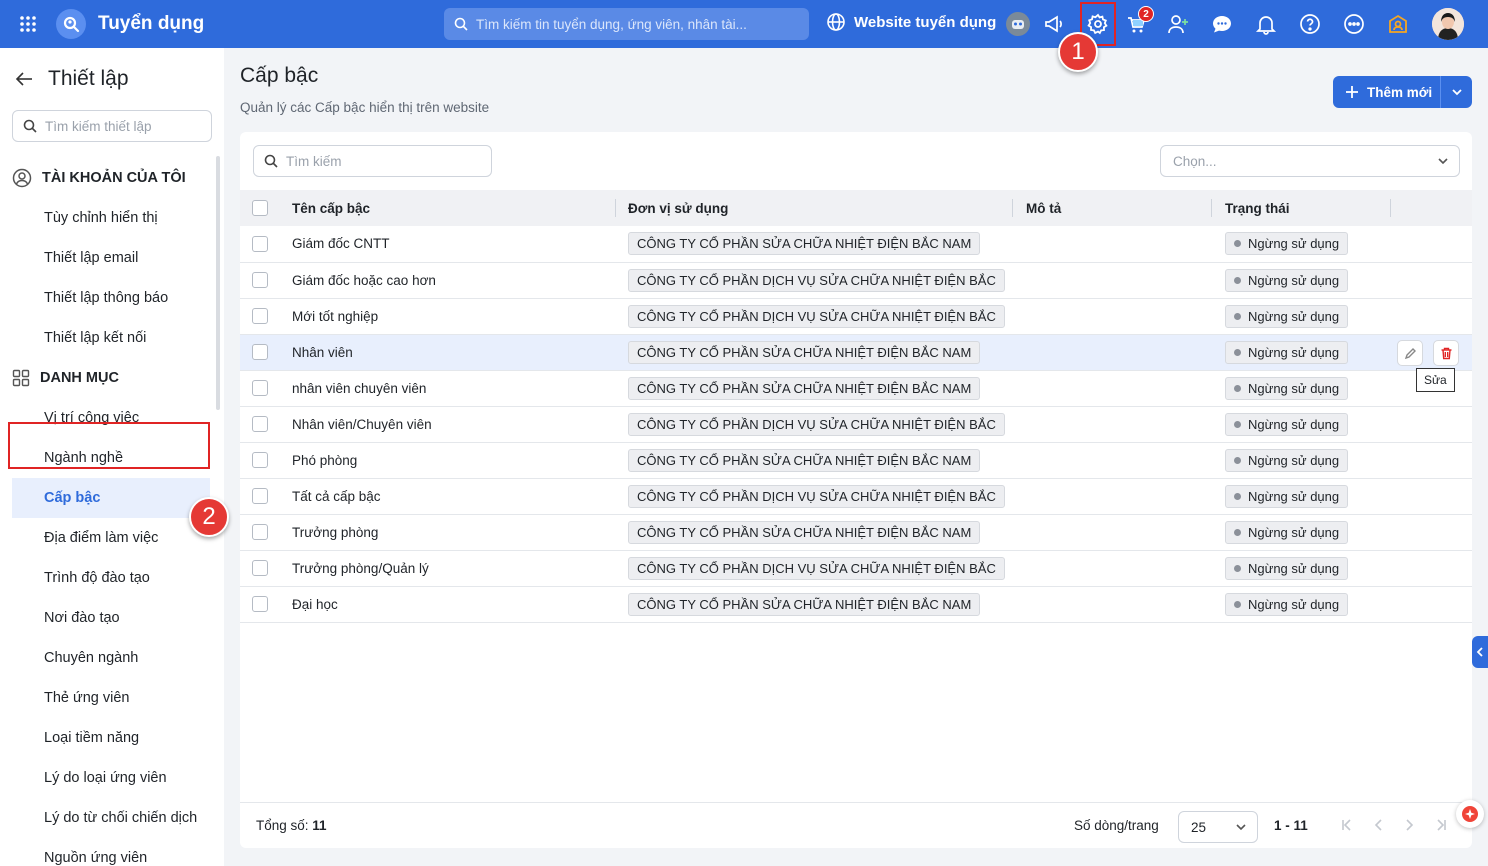  What do you see at coordinates (120, 126) in the screenshot?
I see `sidebar-search-input` at bounding box center [120, 126].